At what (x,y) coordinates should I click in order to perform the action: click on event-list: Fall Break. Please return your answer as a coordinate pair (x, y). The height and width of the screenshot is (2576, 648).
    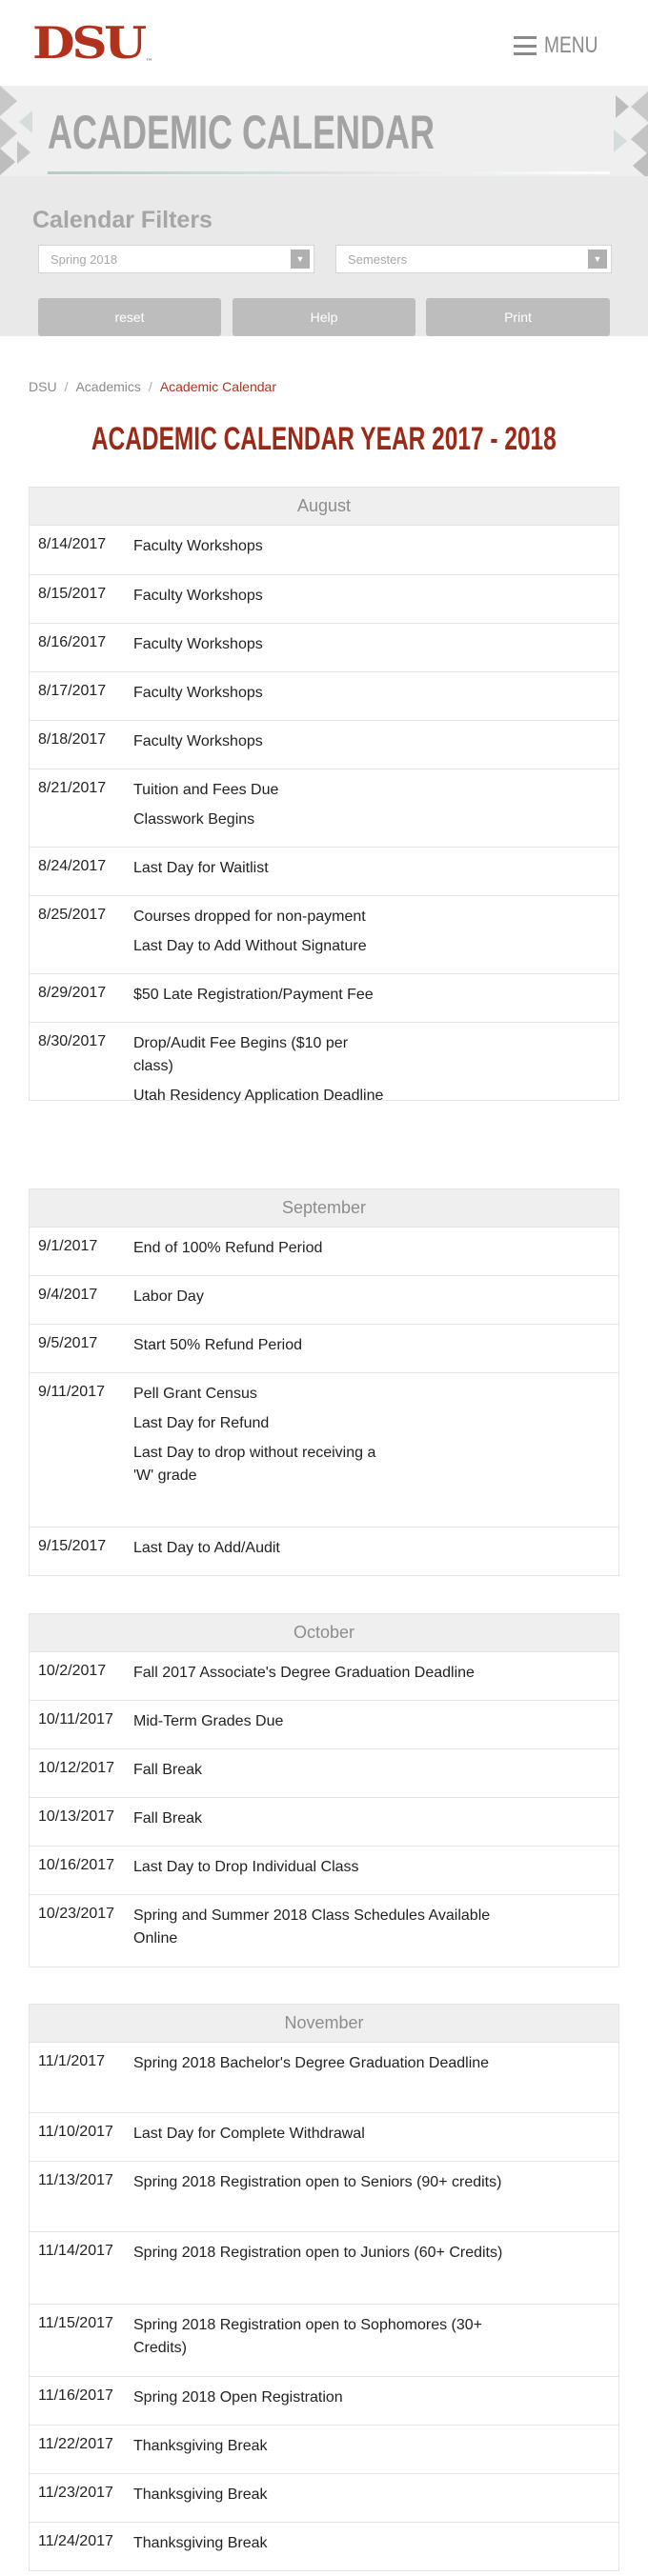
    Looking at the image, I should click on (328, 1765).